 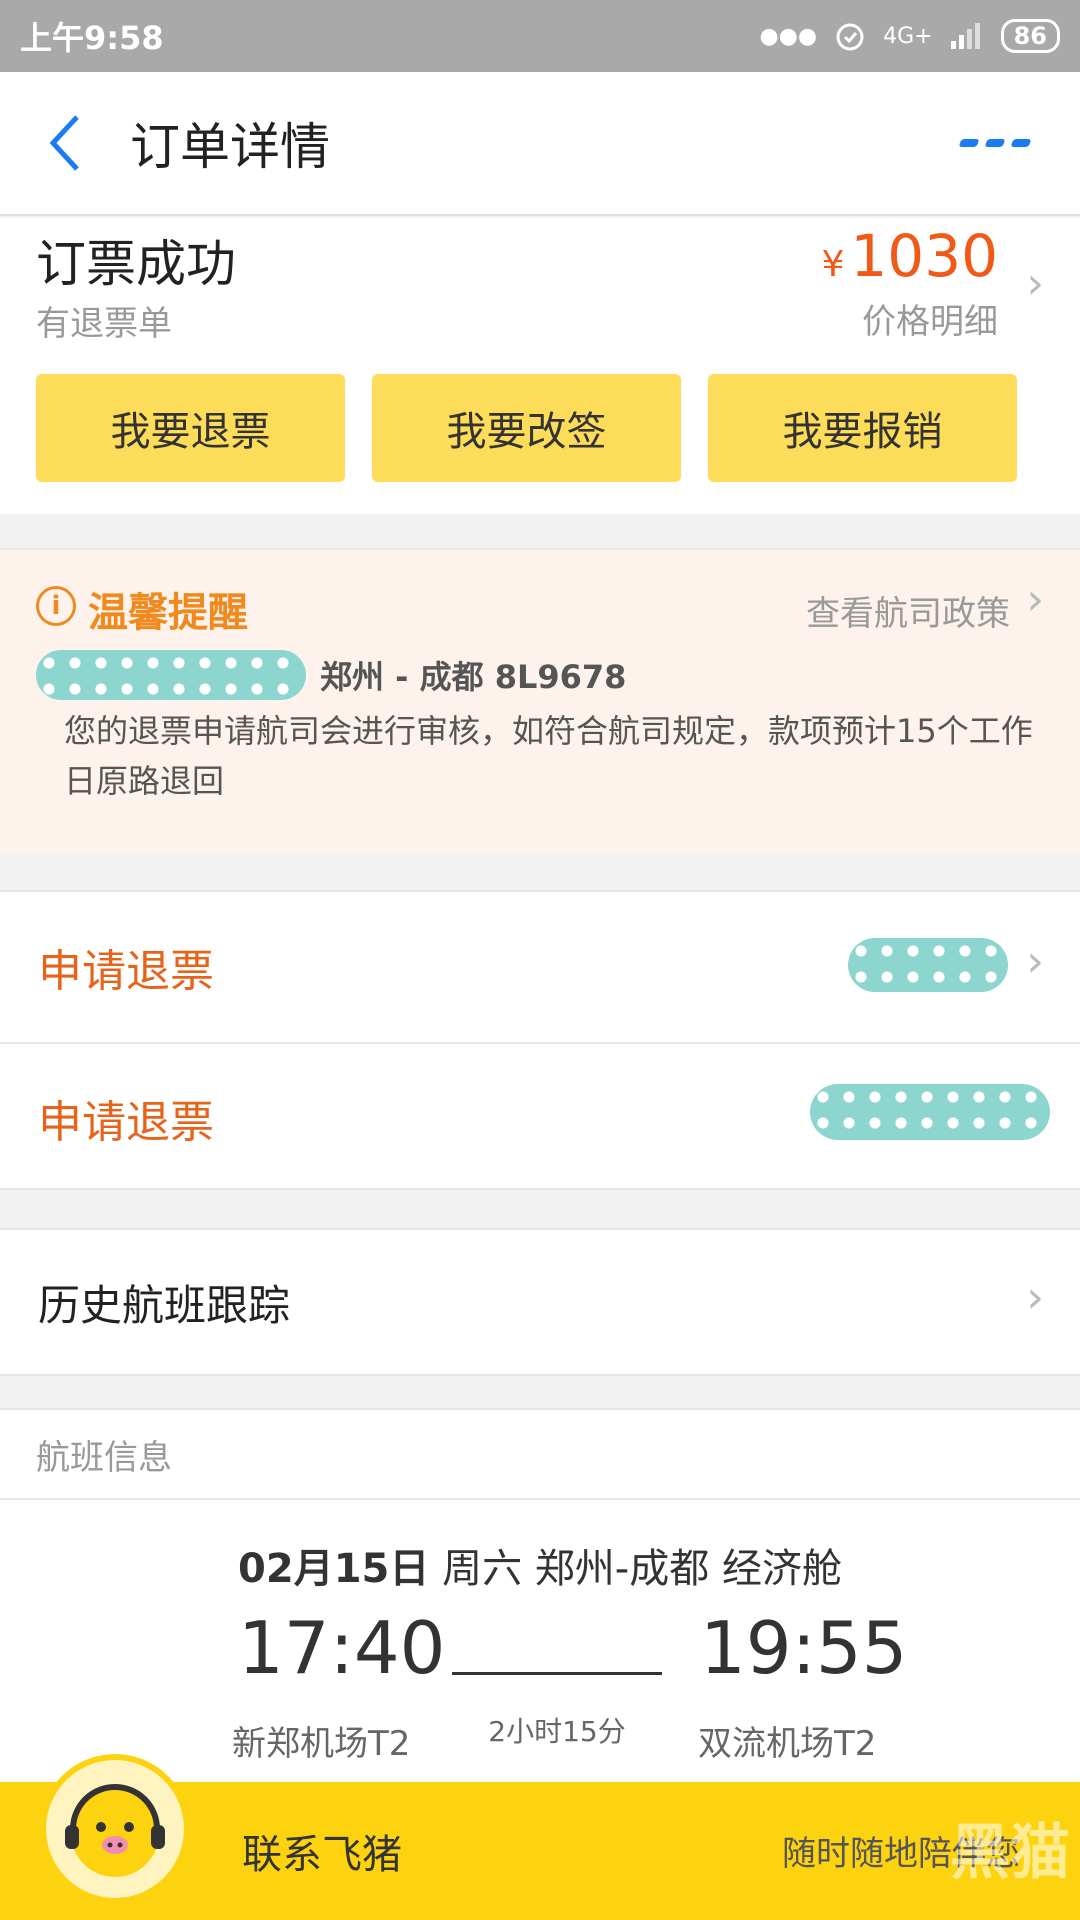 I want to click on order-action-buttons: 我要退票 我要改签 我要报销, so click(x=526, y=428).